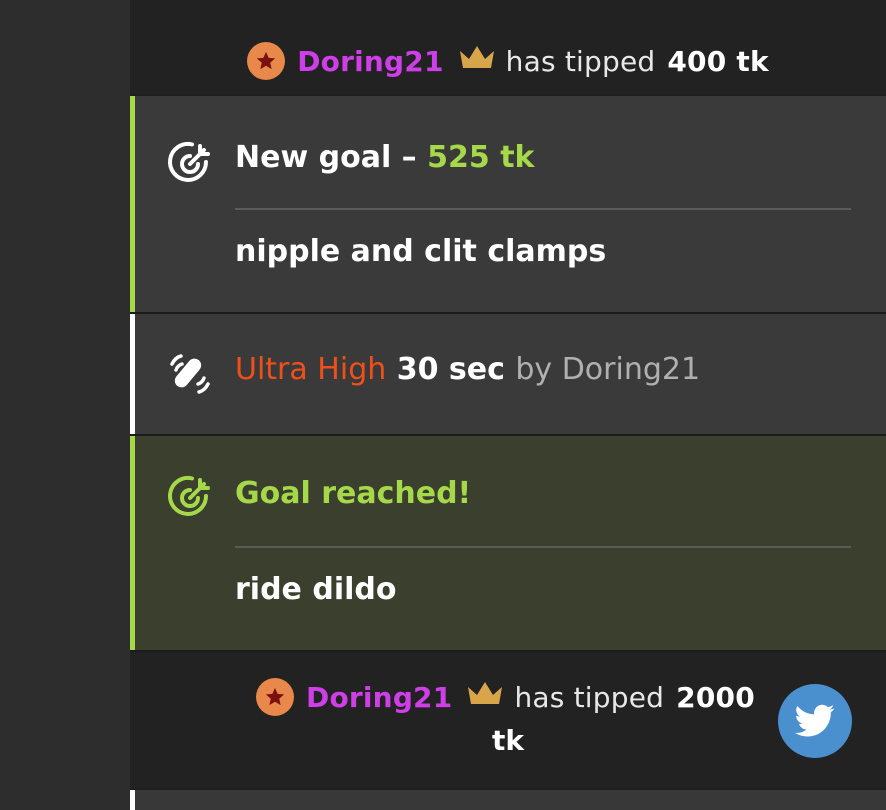 This screenshot has height=810, width=886. What do you see at coordinates (353, 493) in the screenshot?
I see `goal-reached-title: Goal reached!` at bounding box center [353, 493].